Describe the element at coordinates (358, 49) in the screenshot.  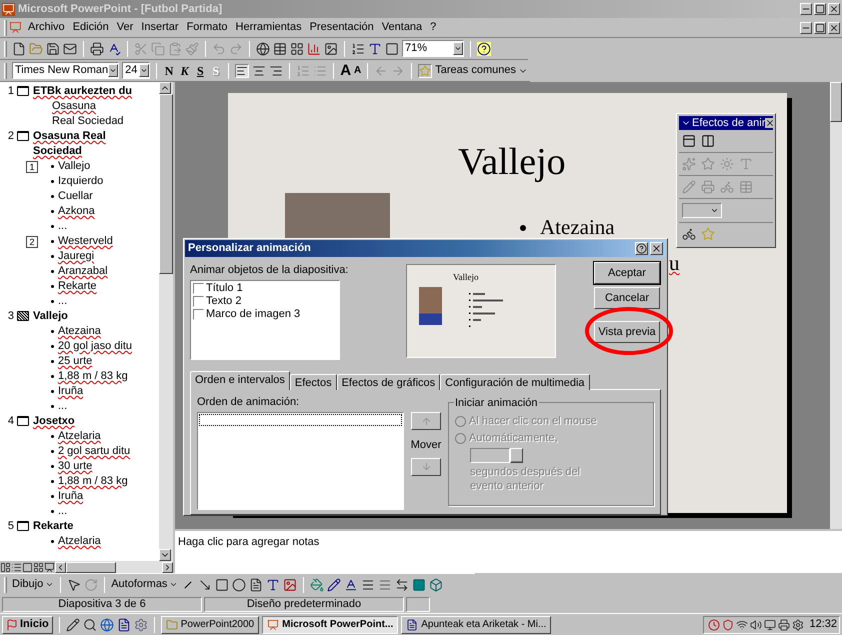
I see `list-icon` at that location.